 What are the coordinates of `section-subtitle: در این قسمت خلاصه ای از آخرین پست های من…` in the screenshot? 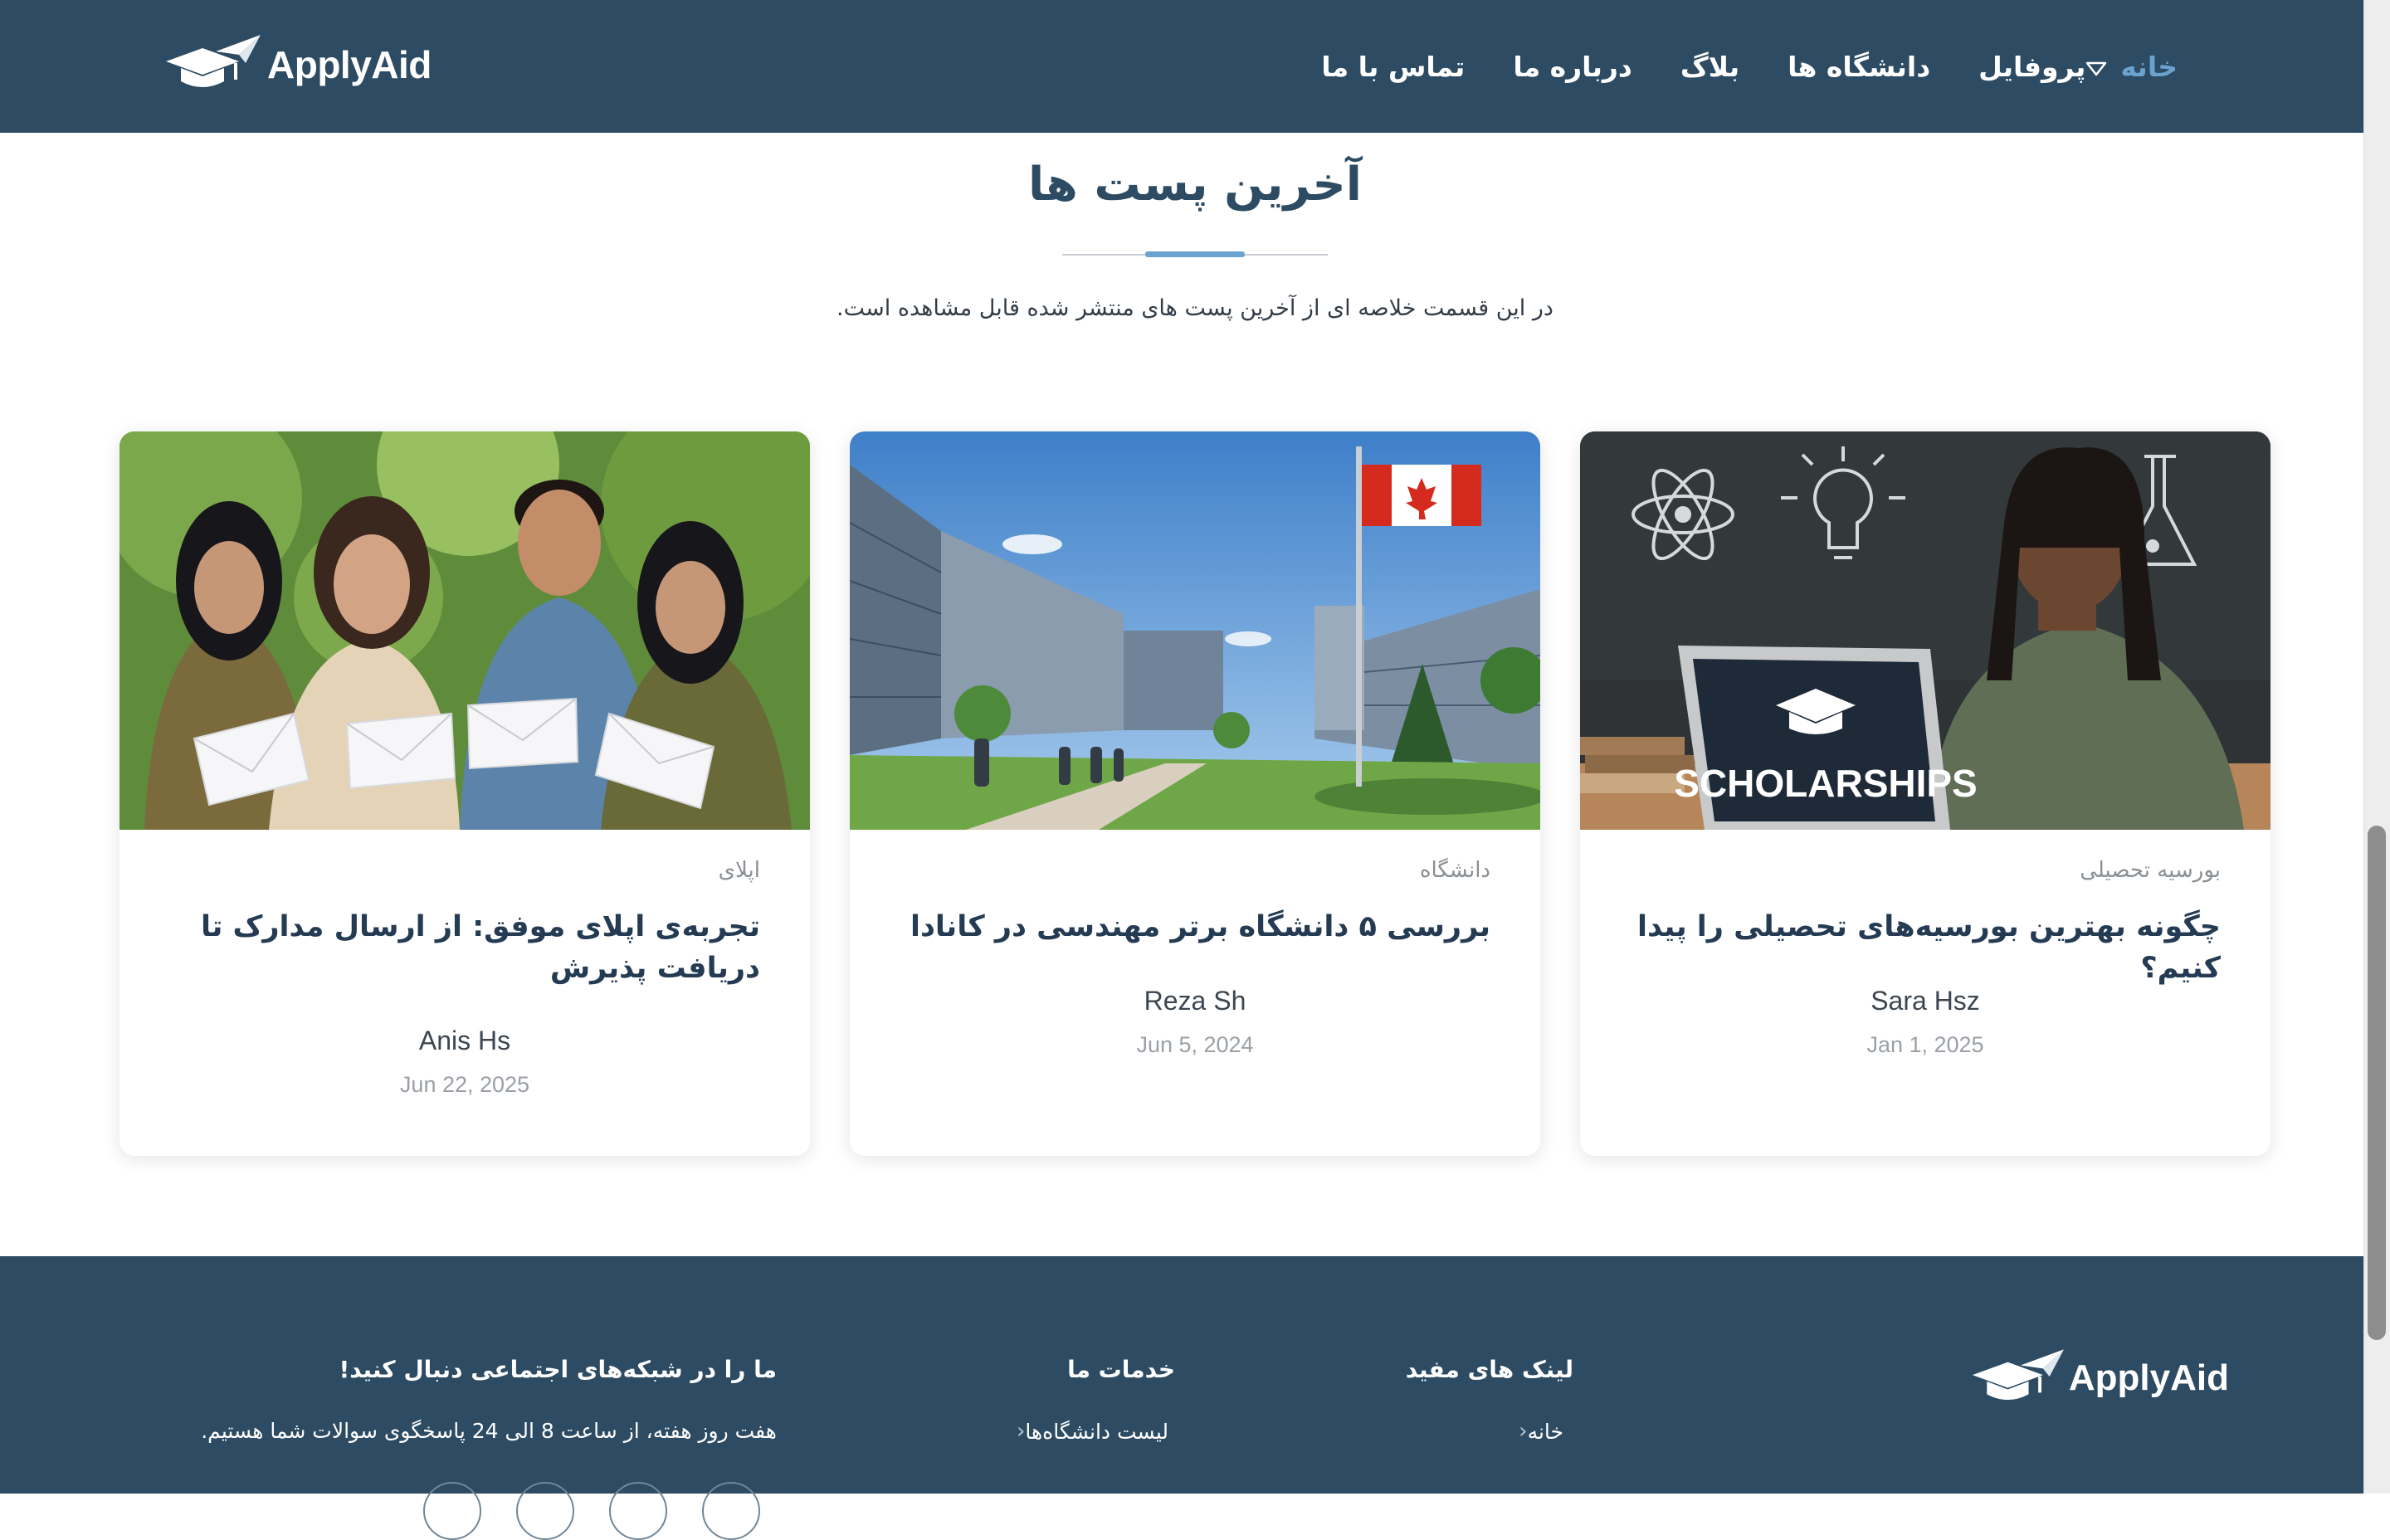 It's located at (1195, 308).